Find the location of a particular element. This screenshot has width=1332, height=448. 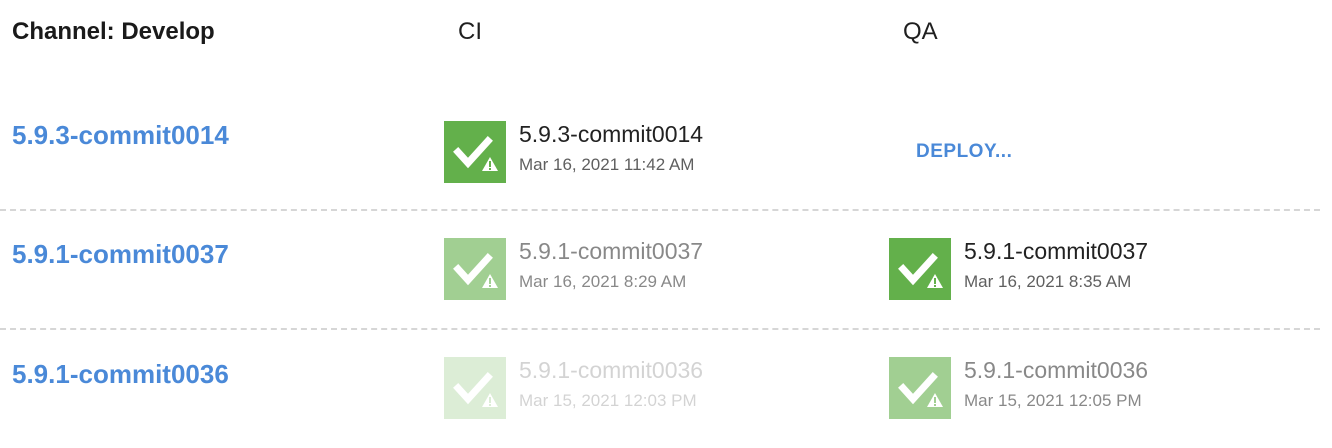

deployment-date: Mar 16, 2021 8:29 AM is located at coordinates (603, 281).